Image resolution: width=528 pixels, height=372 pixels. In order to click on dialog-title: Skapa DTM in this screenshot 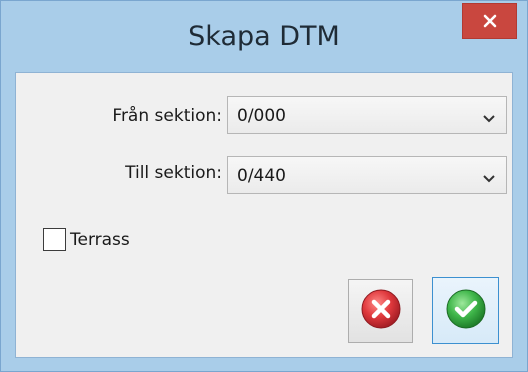, I will do `click(264, 36)`.